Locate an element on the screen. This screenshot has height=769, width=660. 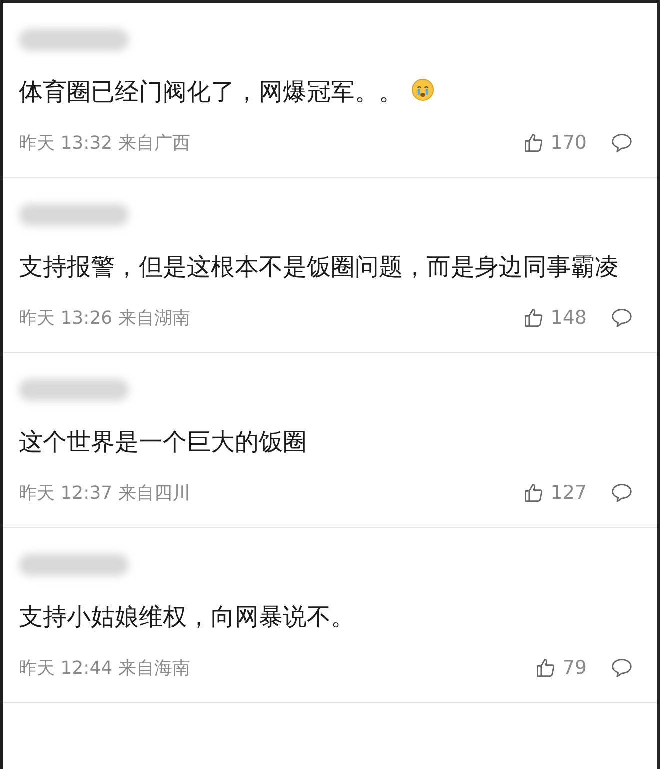
like-button: 79 is located at coordinates (560, 668).